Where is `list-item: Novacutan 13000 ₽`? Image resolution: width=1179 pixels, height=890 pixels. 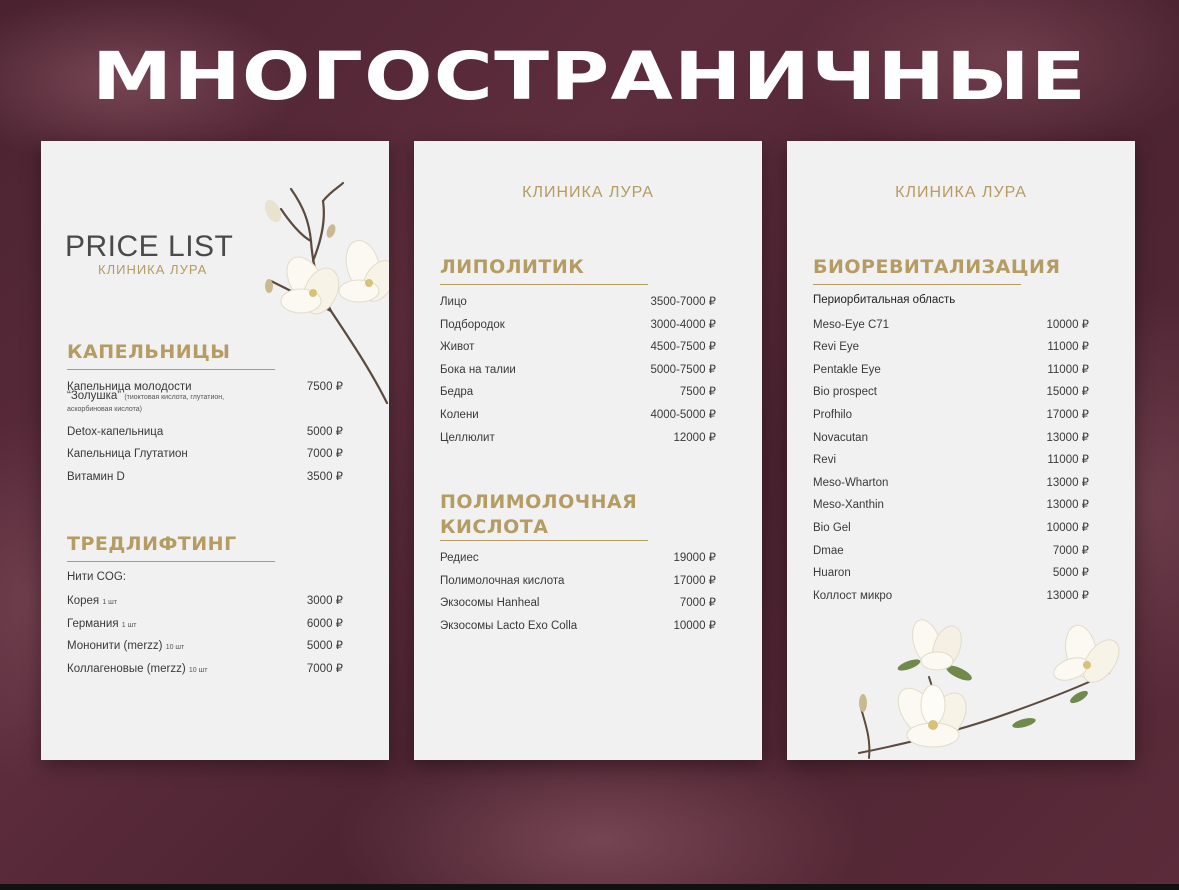
list-item: Novacutan 13000 ₽ is located at coordinates (951, 437).